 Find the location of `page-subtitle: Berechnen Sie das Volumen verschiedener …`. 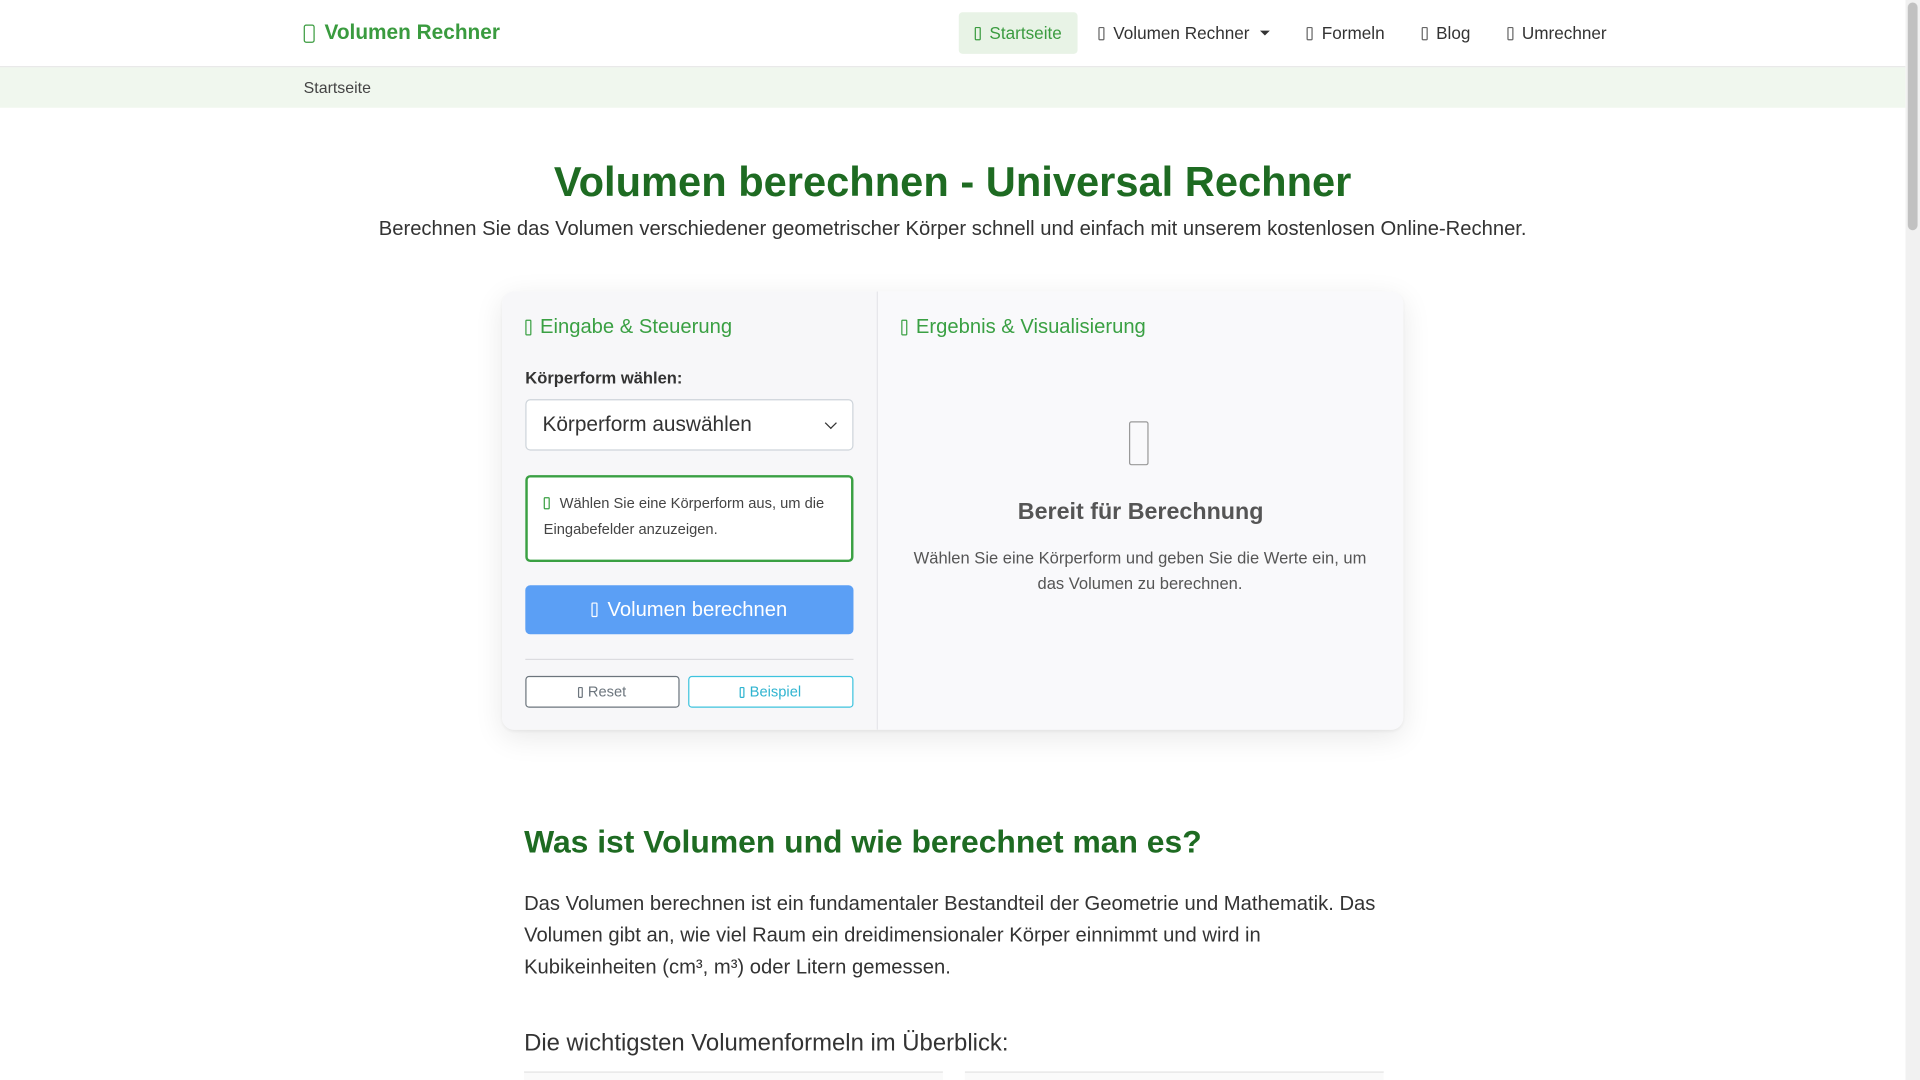

page-subtitle: Berechnen Sie das Volumen verschiedener … is located at coordinates (952, 229).